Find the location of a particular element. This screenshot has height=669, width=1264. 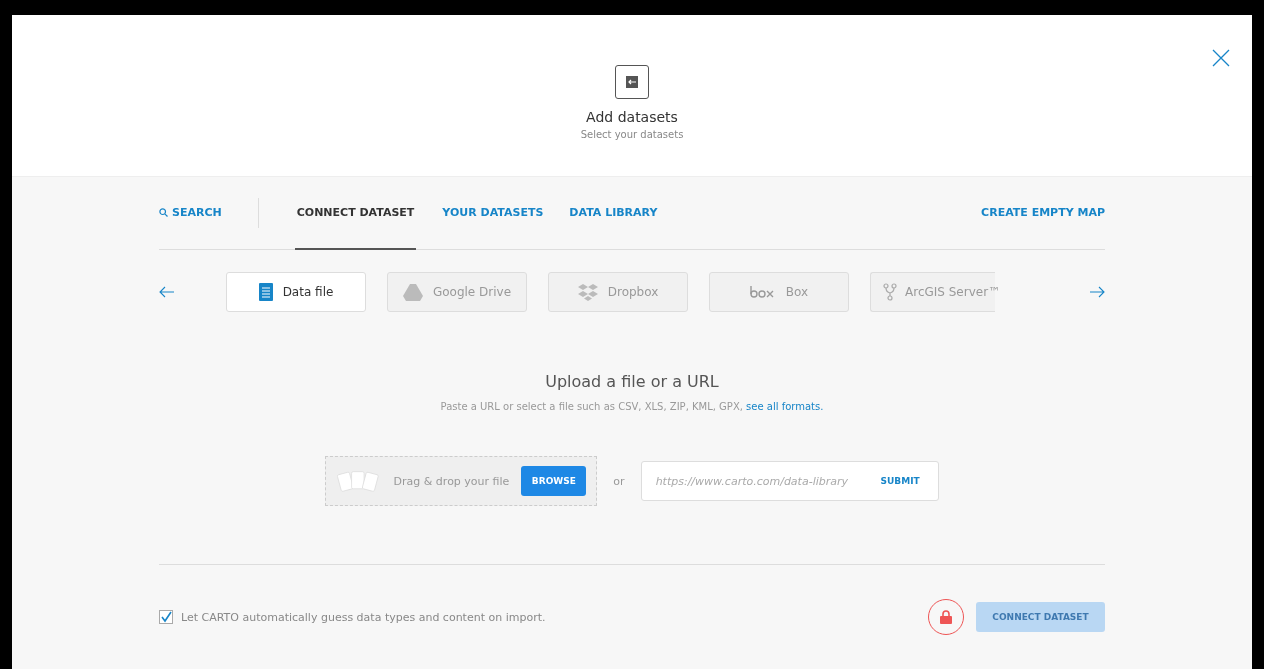

url-field: https://www.carto.com/data-library SUBMIT is located at coordinates (789, 481).